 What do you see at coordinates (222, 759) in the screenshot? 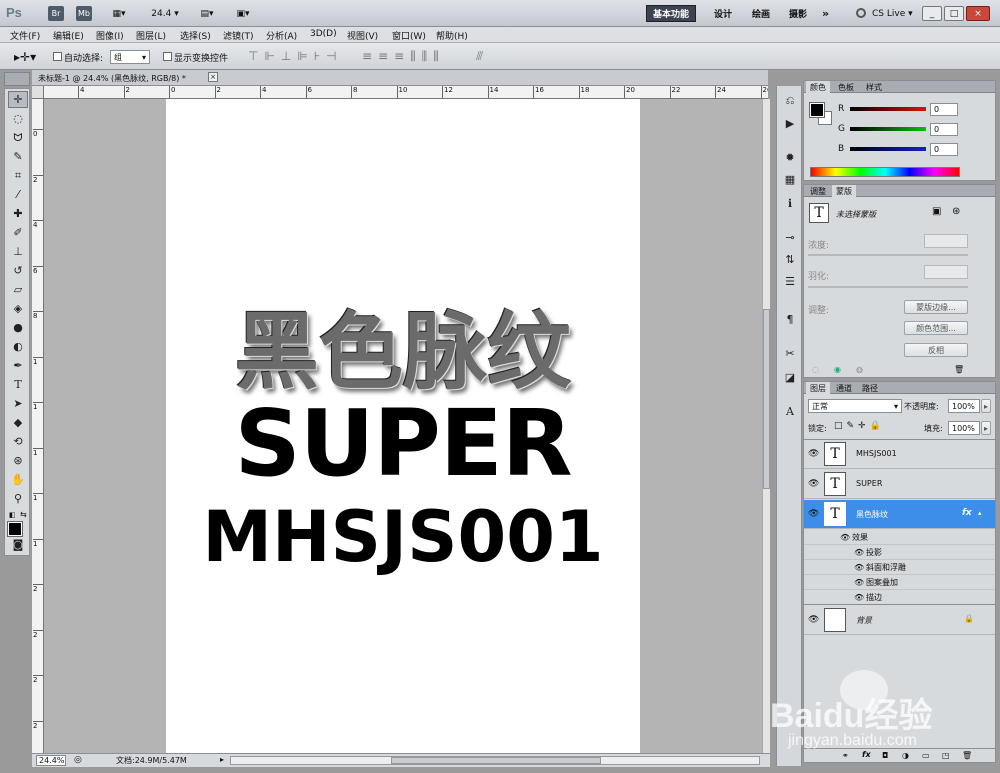
I see `status-menu-arrow-icon: ▸` at bounding box center [222, 759].